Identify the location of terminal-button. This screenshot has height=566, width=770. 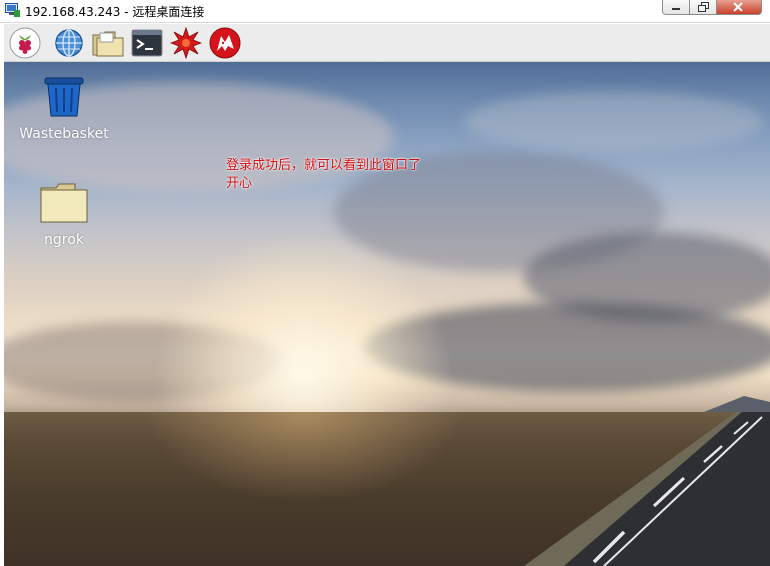
(147, 43).